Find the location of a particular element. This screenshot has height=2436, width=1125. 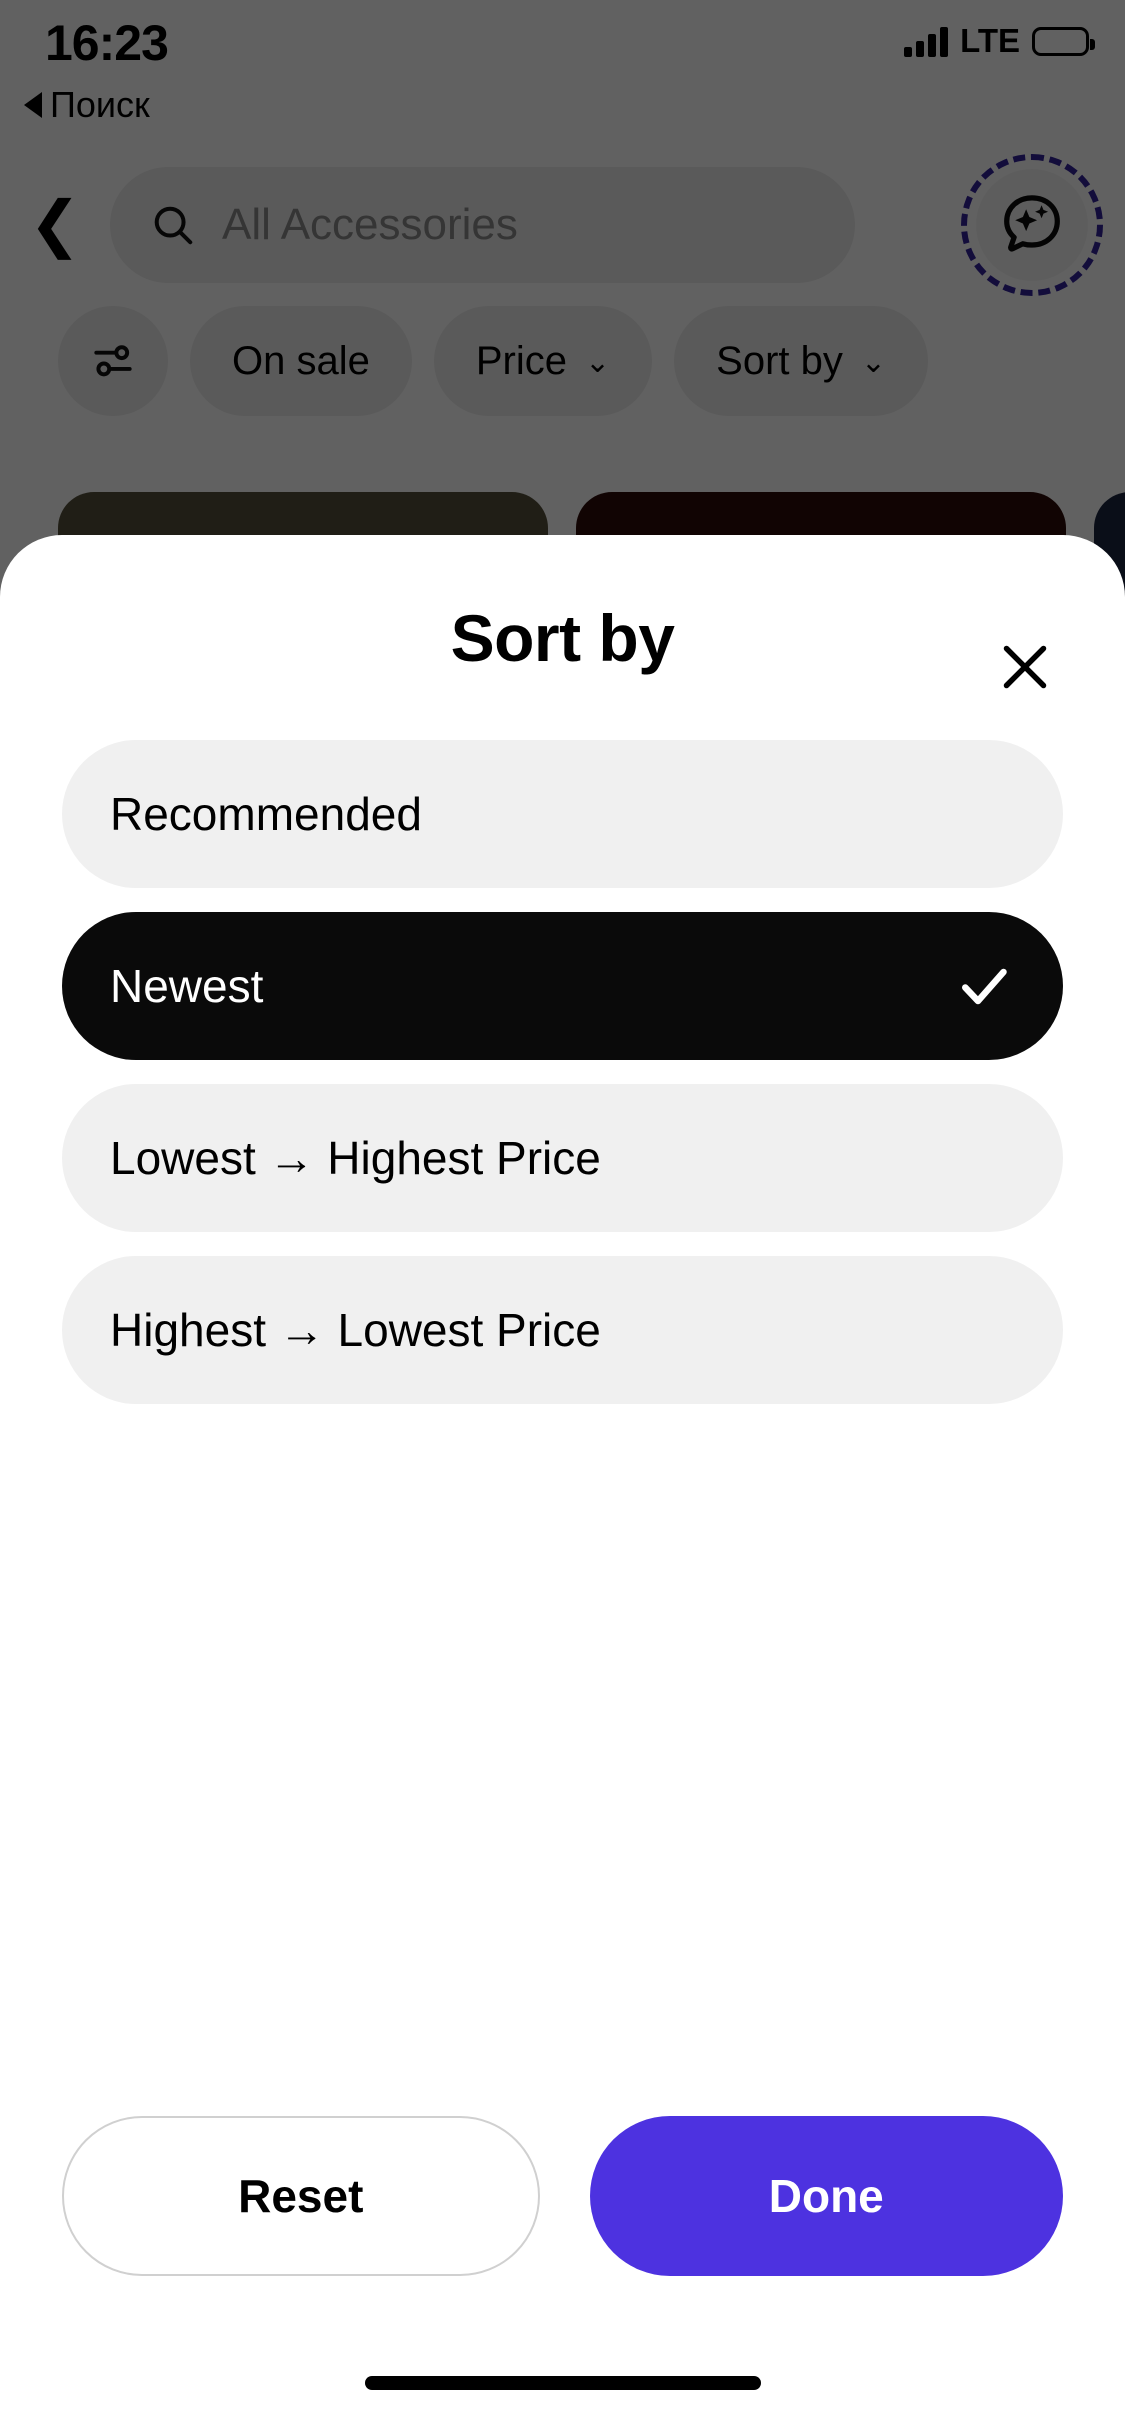

reset-button: Reset is located at coordinates (301, 2196).